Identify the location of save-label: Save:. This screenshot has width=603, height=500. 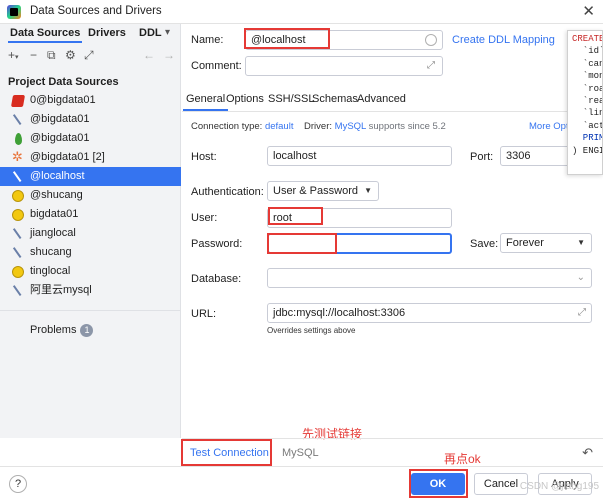
(484, 244).